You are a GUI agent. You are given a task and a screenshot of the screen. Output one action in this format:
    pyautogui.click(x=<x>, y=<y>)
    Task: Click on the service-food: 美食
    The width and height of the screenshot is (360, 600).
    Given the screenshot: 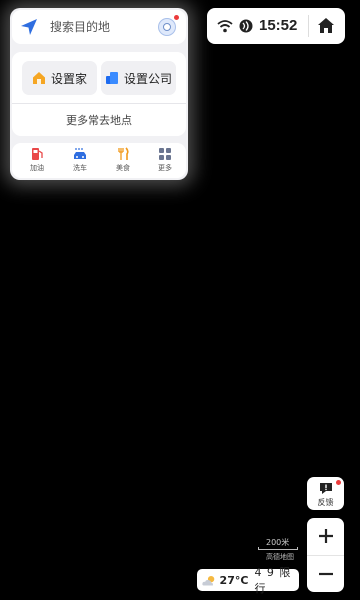 What is the action you would take?
    pyautogui.click(x=123, y=160)
    